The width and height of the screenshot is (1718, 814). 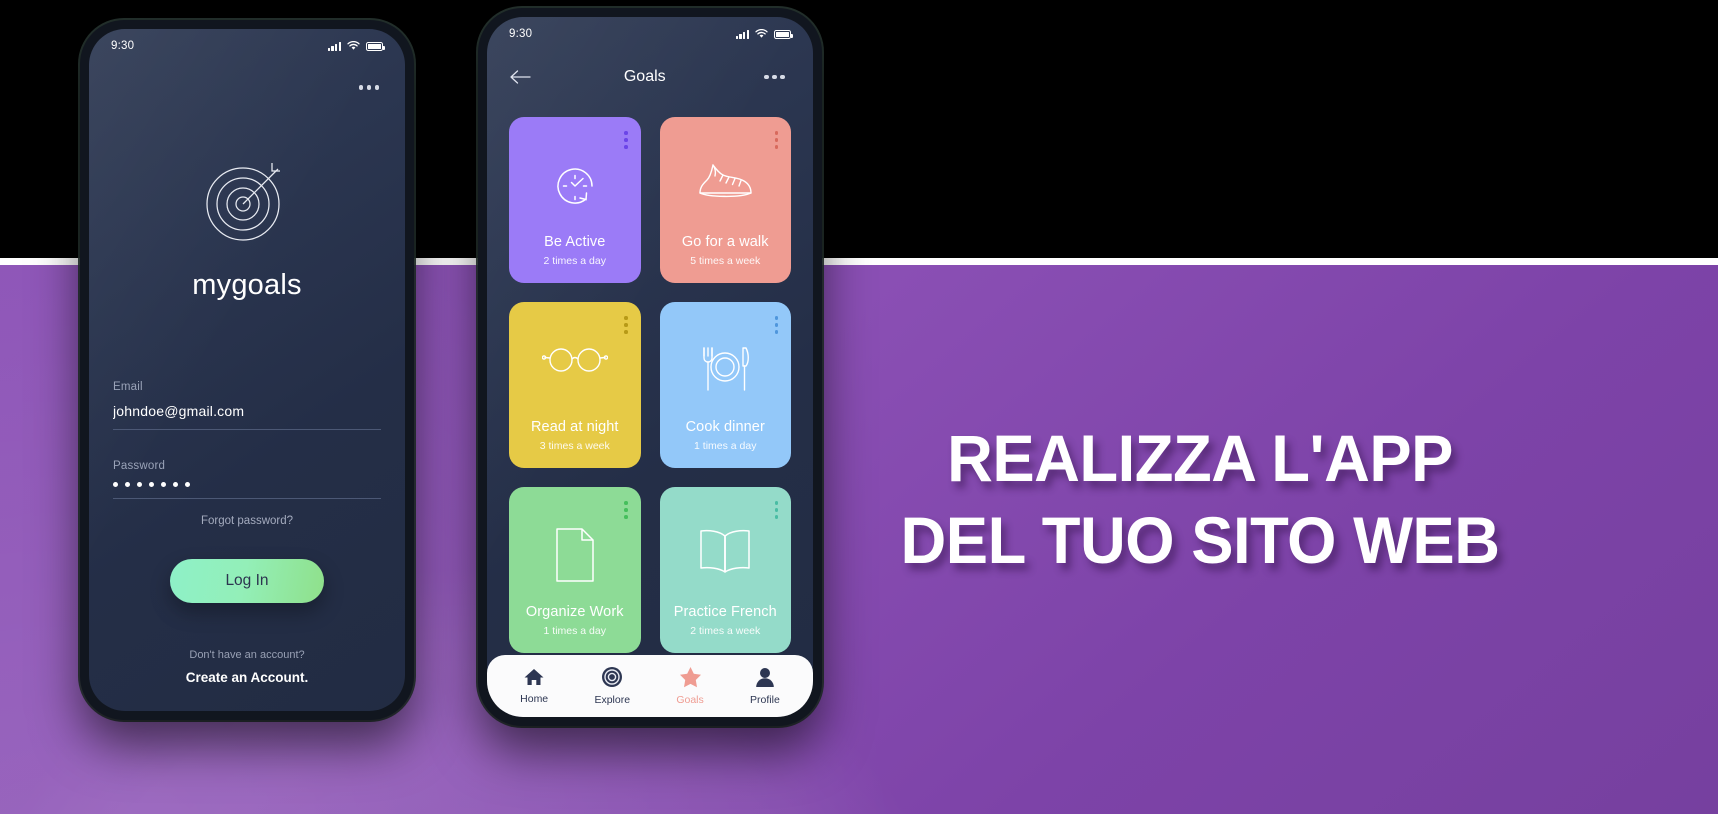 I want to click on goal-card-title: Go for a walk, so click(x=725, y=242).